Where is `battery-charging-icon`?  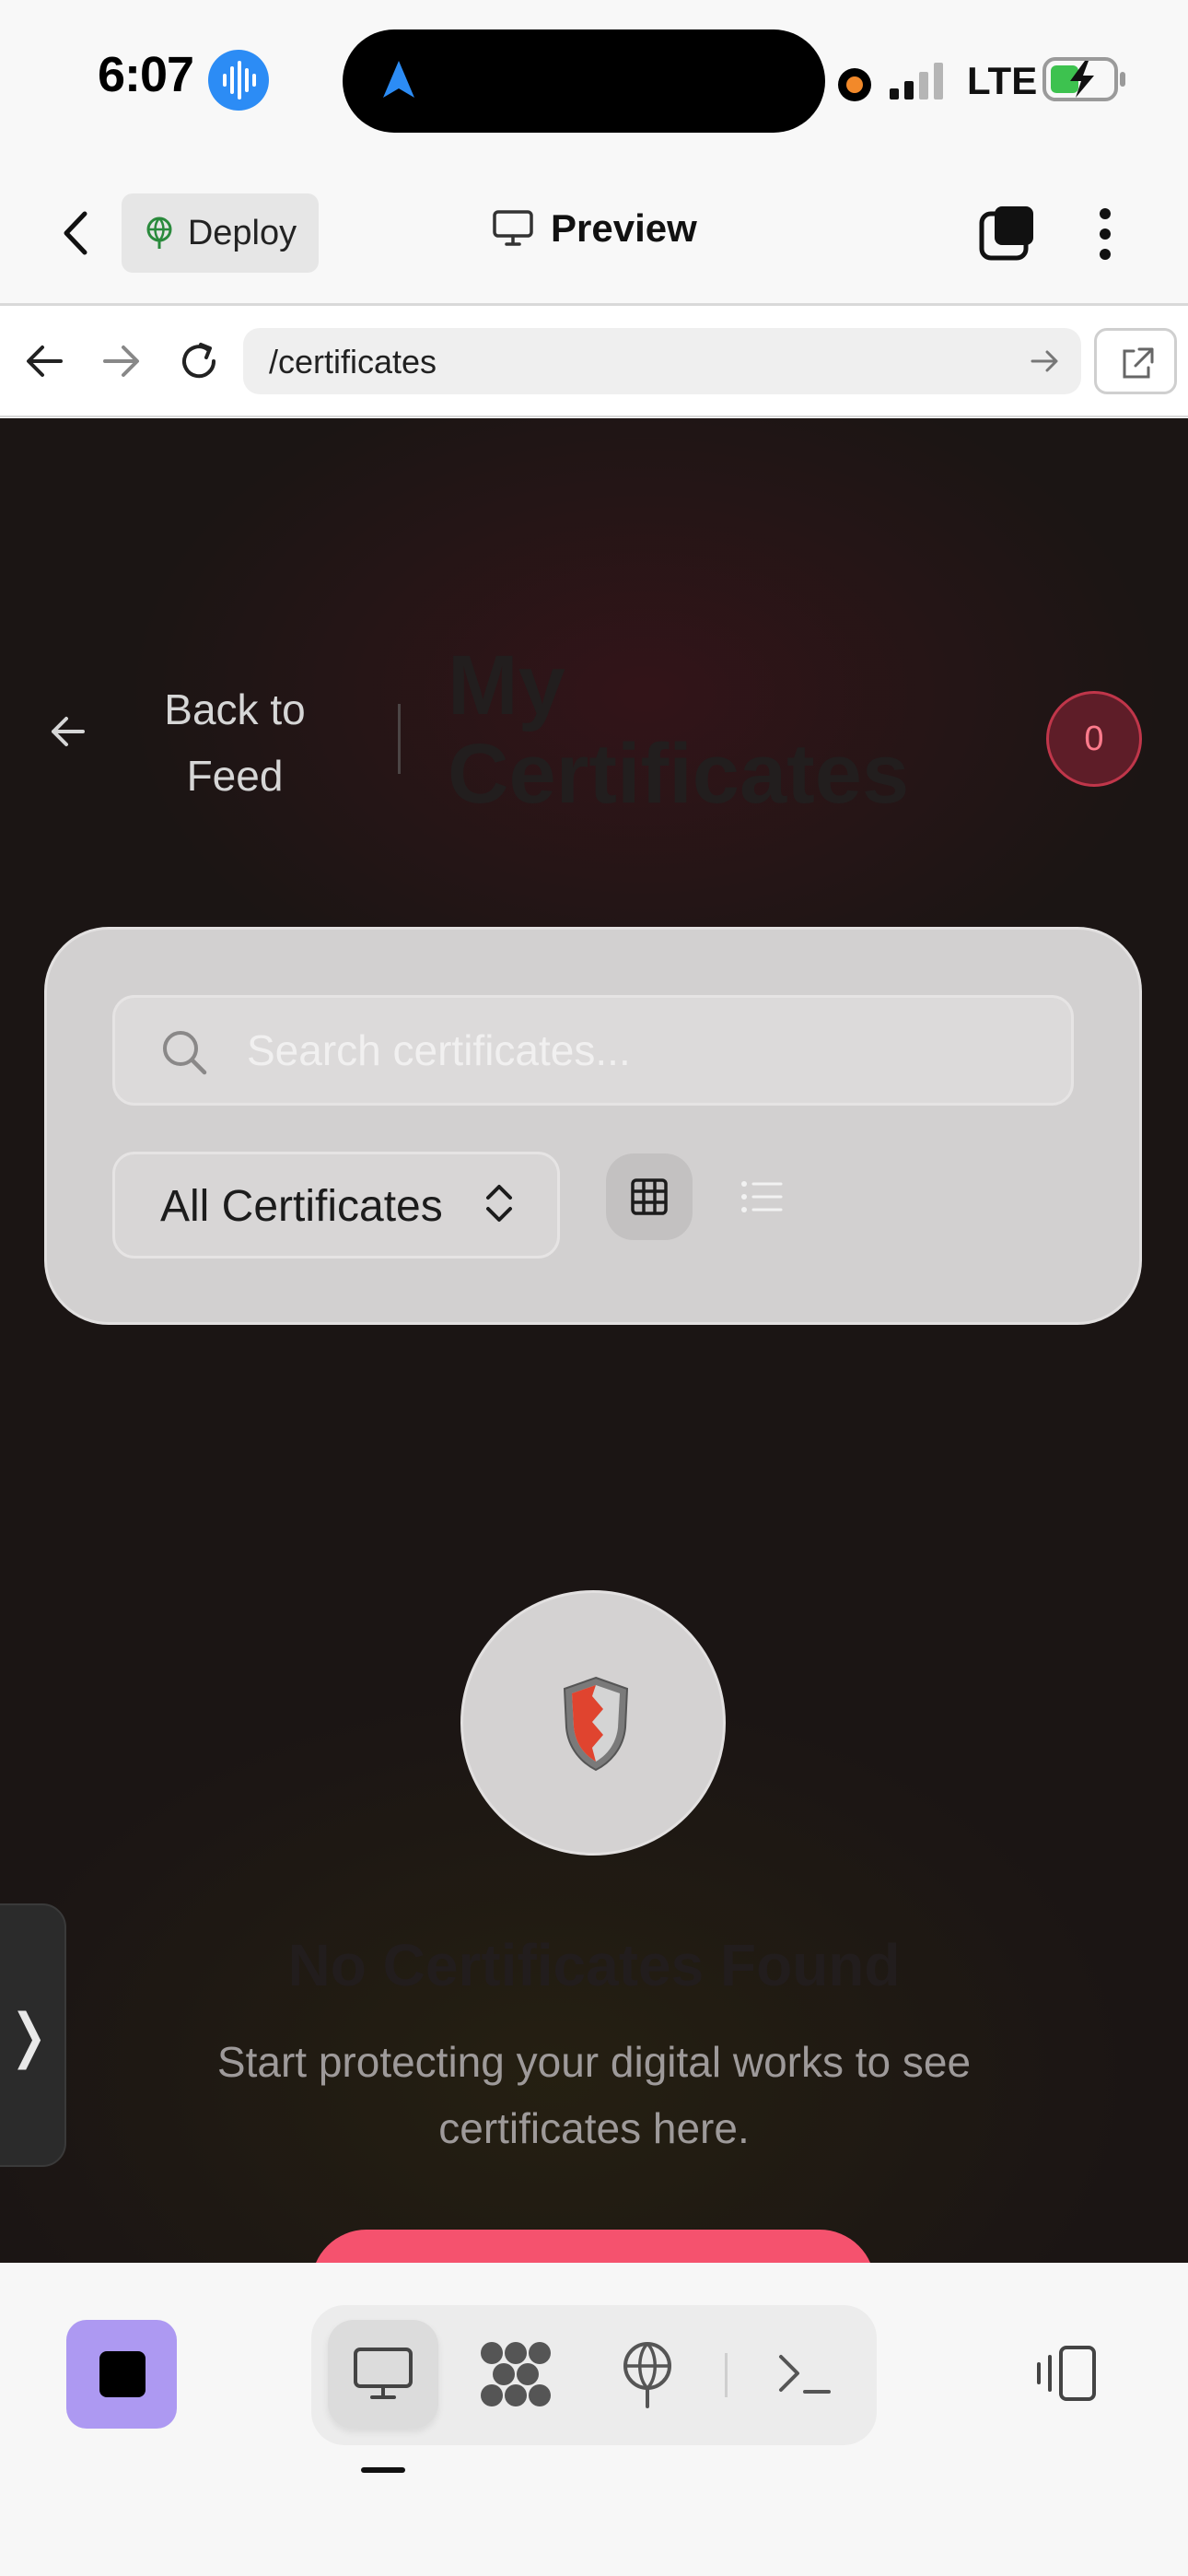 battery-charging-icon is located at coordinates (1083, 79).